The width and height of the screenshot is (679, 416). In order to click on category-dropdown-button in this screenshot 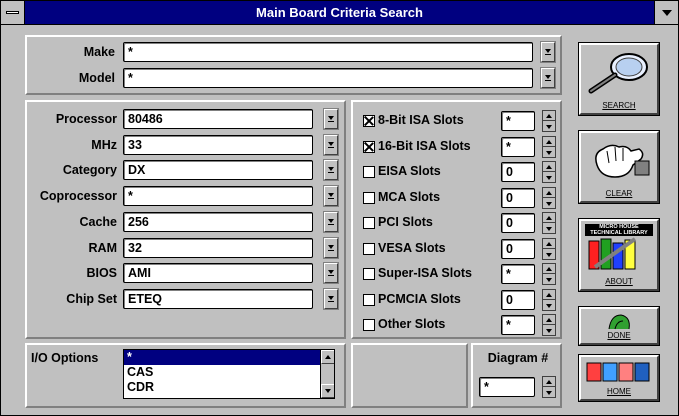, I will do `click(331, 170)`.